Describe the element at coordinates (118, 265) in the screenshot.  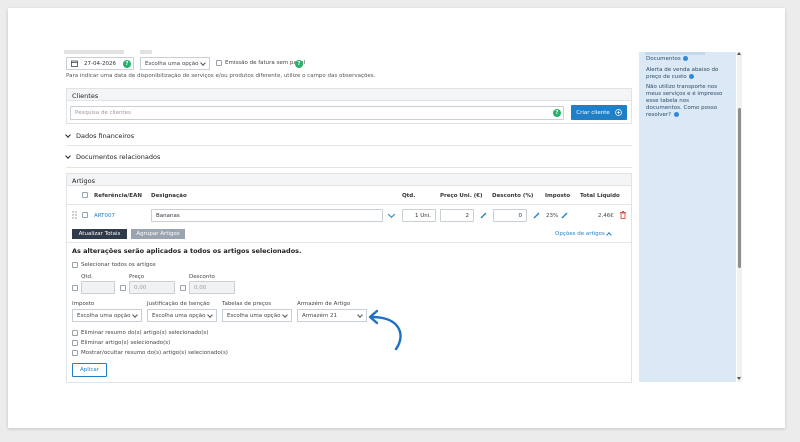
I see `select-all-label: Selecionar todos os artigos` at that location.